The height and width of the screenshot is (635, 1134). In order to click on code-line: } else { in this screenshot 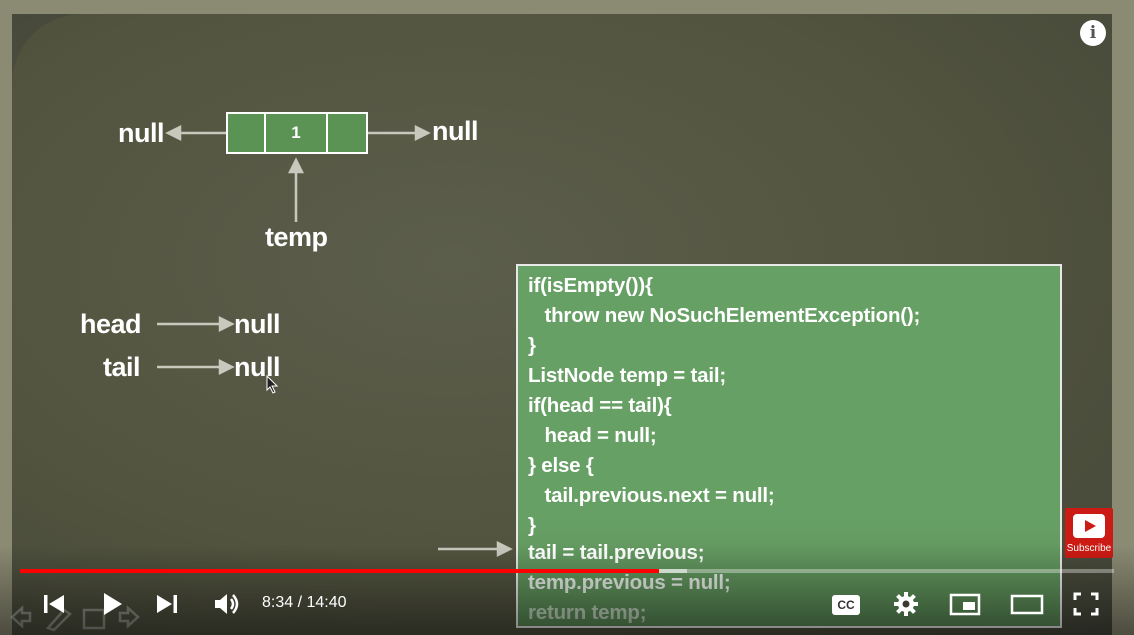, I will do `click(561, 465)`.